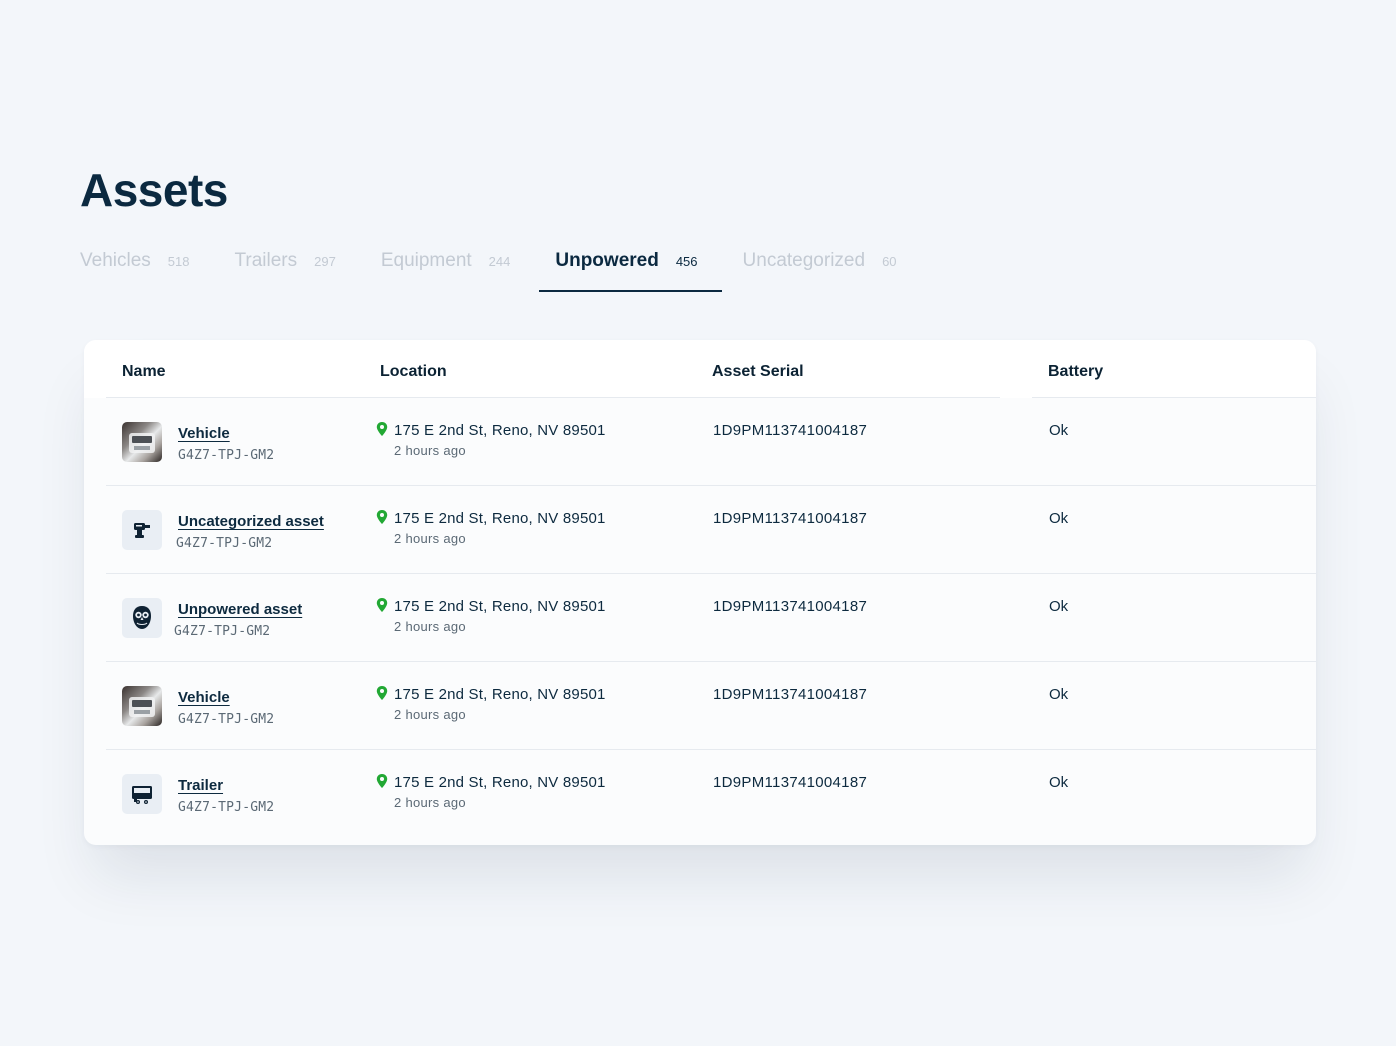  I want to click on page-title: Assets, so click(154, 190).